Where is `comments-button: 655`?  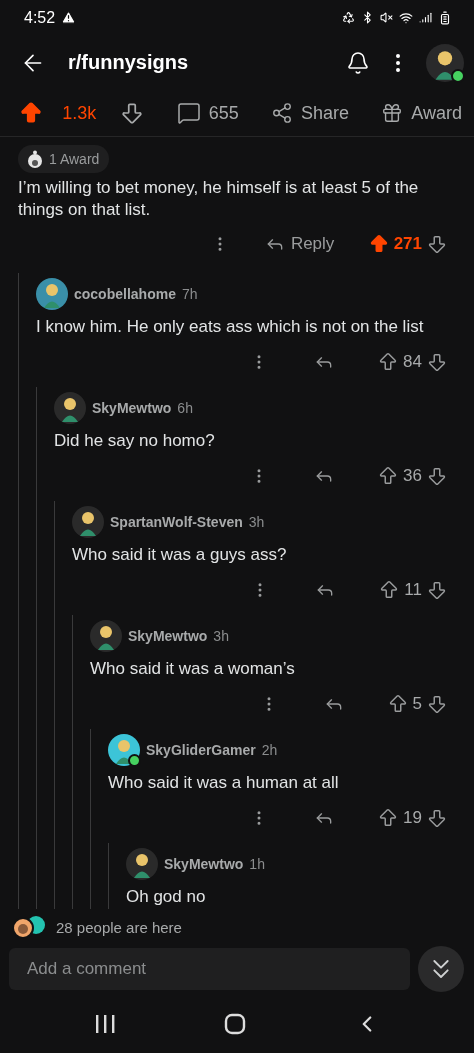
comments-button: 655 is located at coordinates (207, 113).